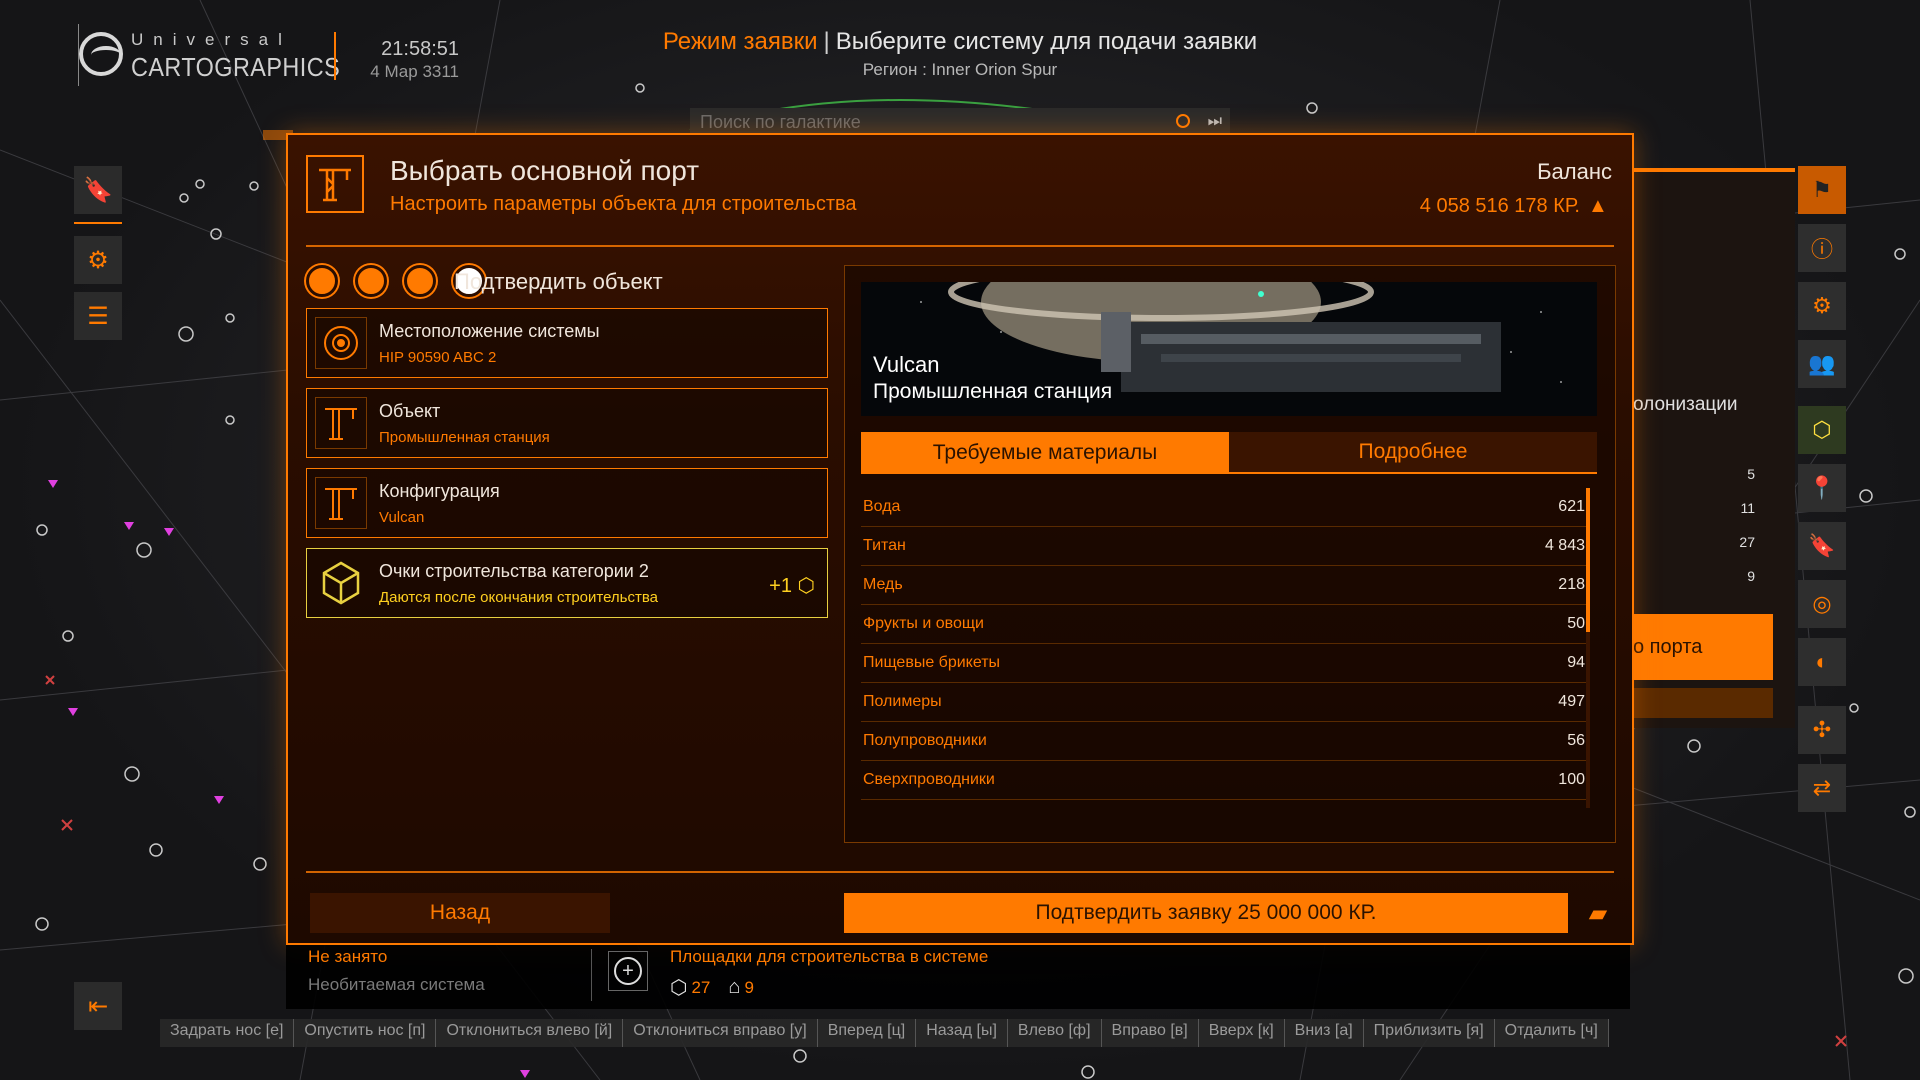 This screenshot has width=1920, height=1080. What do you see at coordinates (749, 987) in the screenshot?
I see `surface-site-count: 9` at bounding box center [749, 987].